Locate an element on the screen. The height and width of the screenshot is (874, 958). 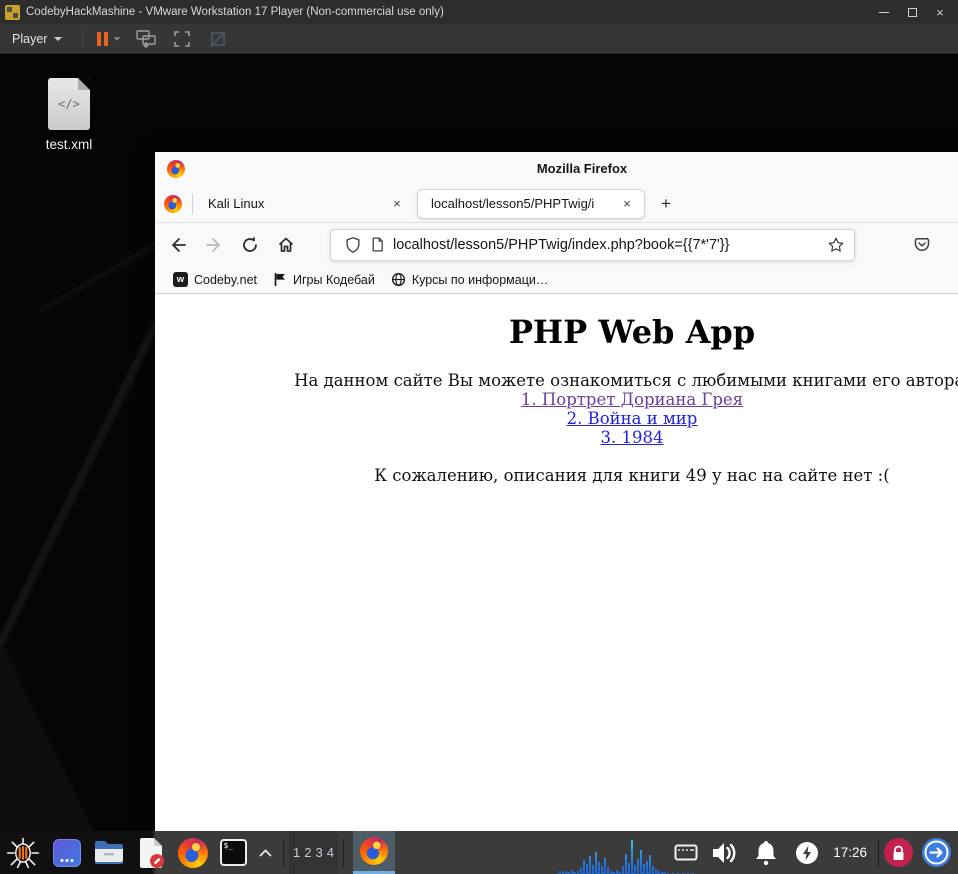
fullscreen-icon is located at coordinates (182, 38).